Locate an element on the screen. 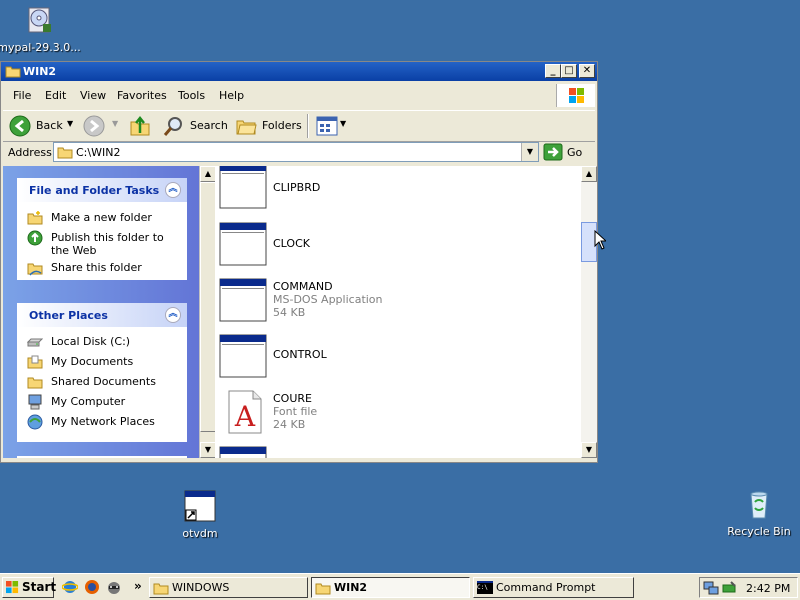 The image size is (800, 600). file-item-coure: A COURE Font file 24 KB is located at coordinates (394, 414).